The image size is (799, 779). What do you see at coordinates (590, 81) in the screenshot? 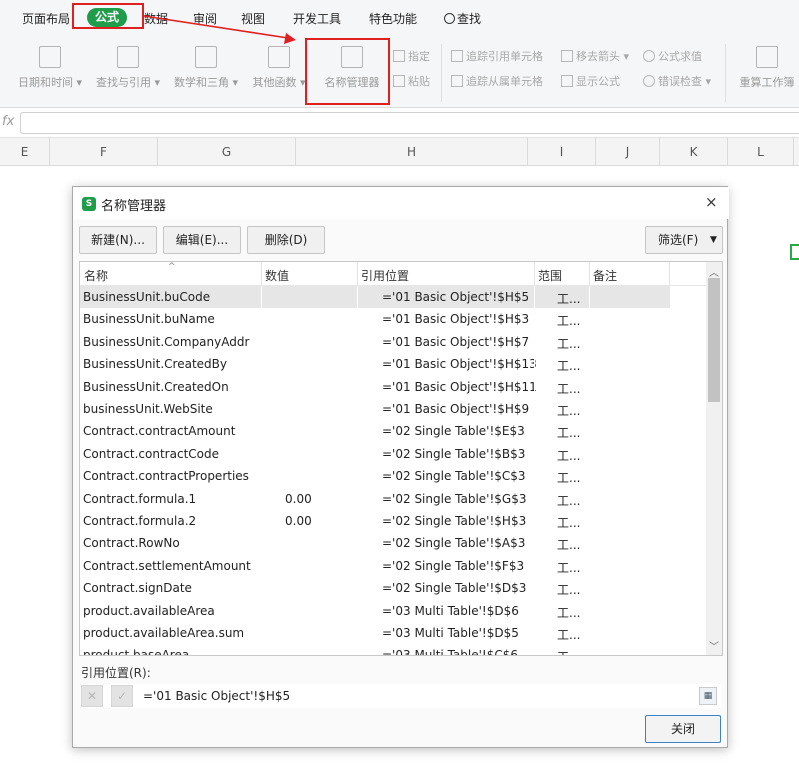
I see `show-formulas-button: 显示公式` at bounding box center [590, 81].